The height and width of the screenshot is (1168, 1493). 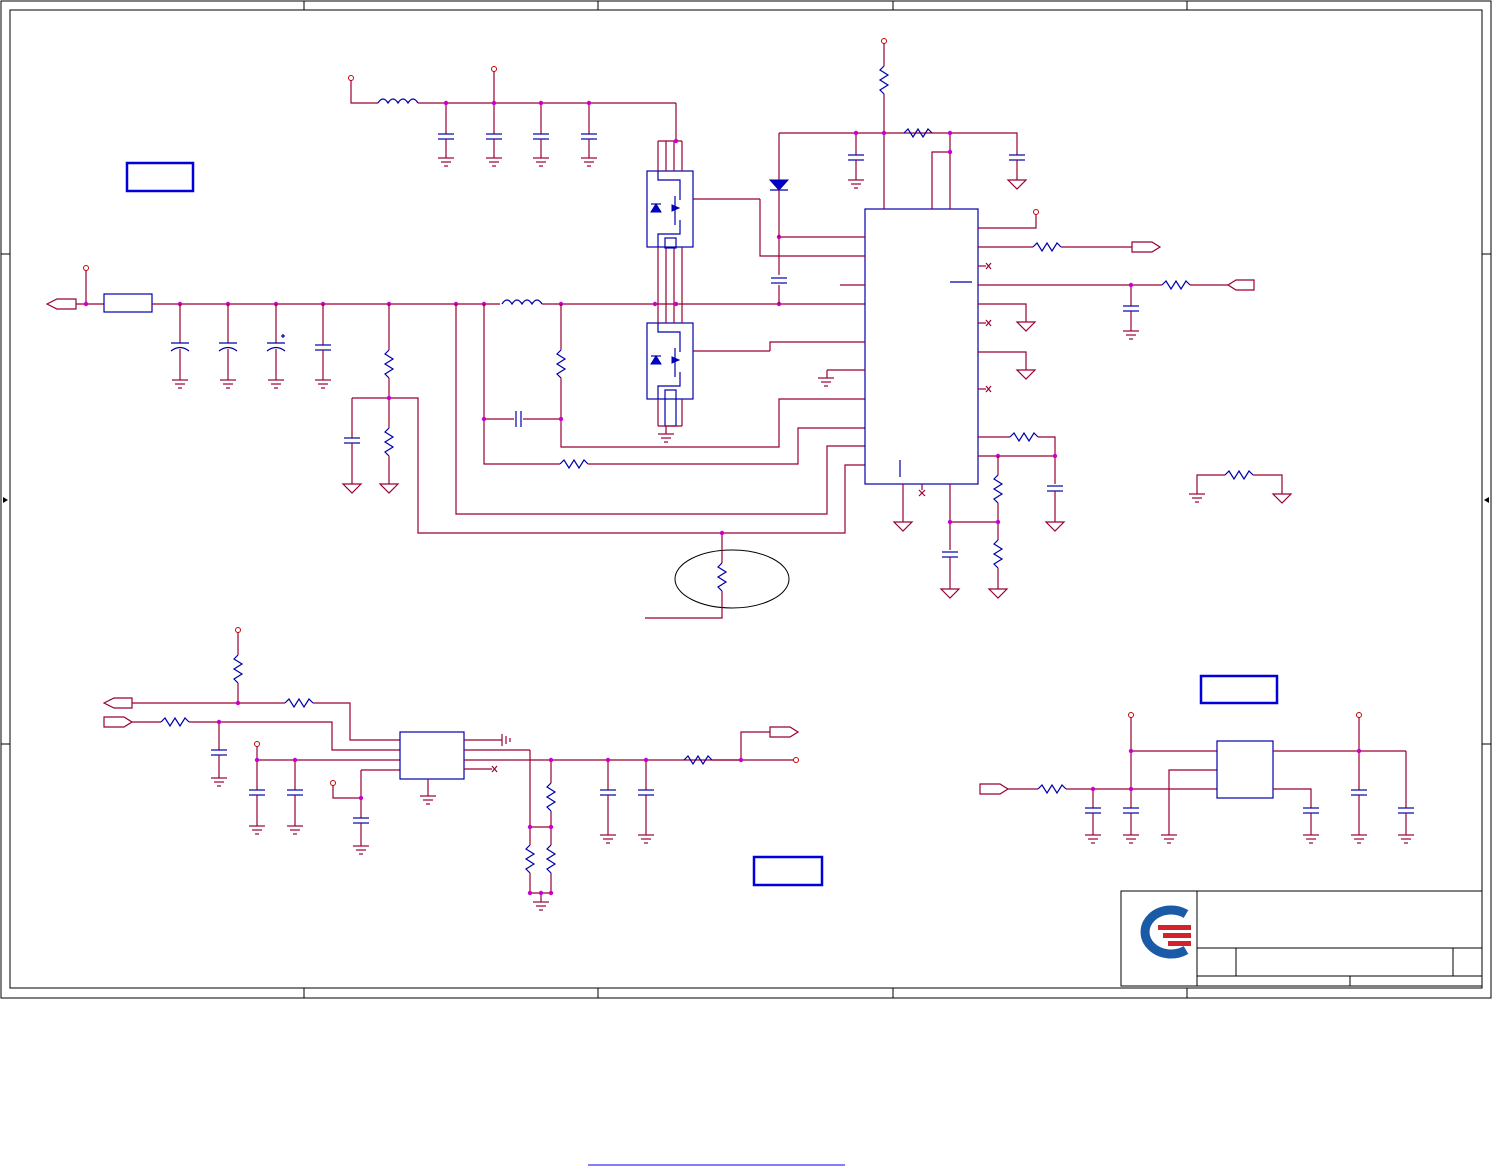 What do you see at coordinates (250, 346) in the screenshot?
I see `output-capacitors` at bounding box center [250, 346].